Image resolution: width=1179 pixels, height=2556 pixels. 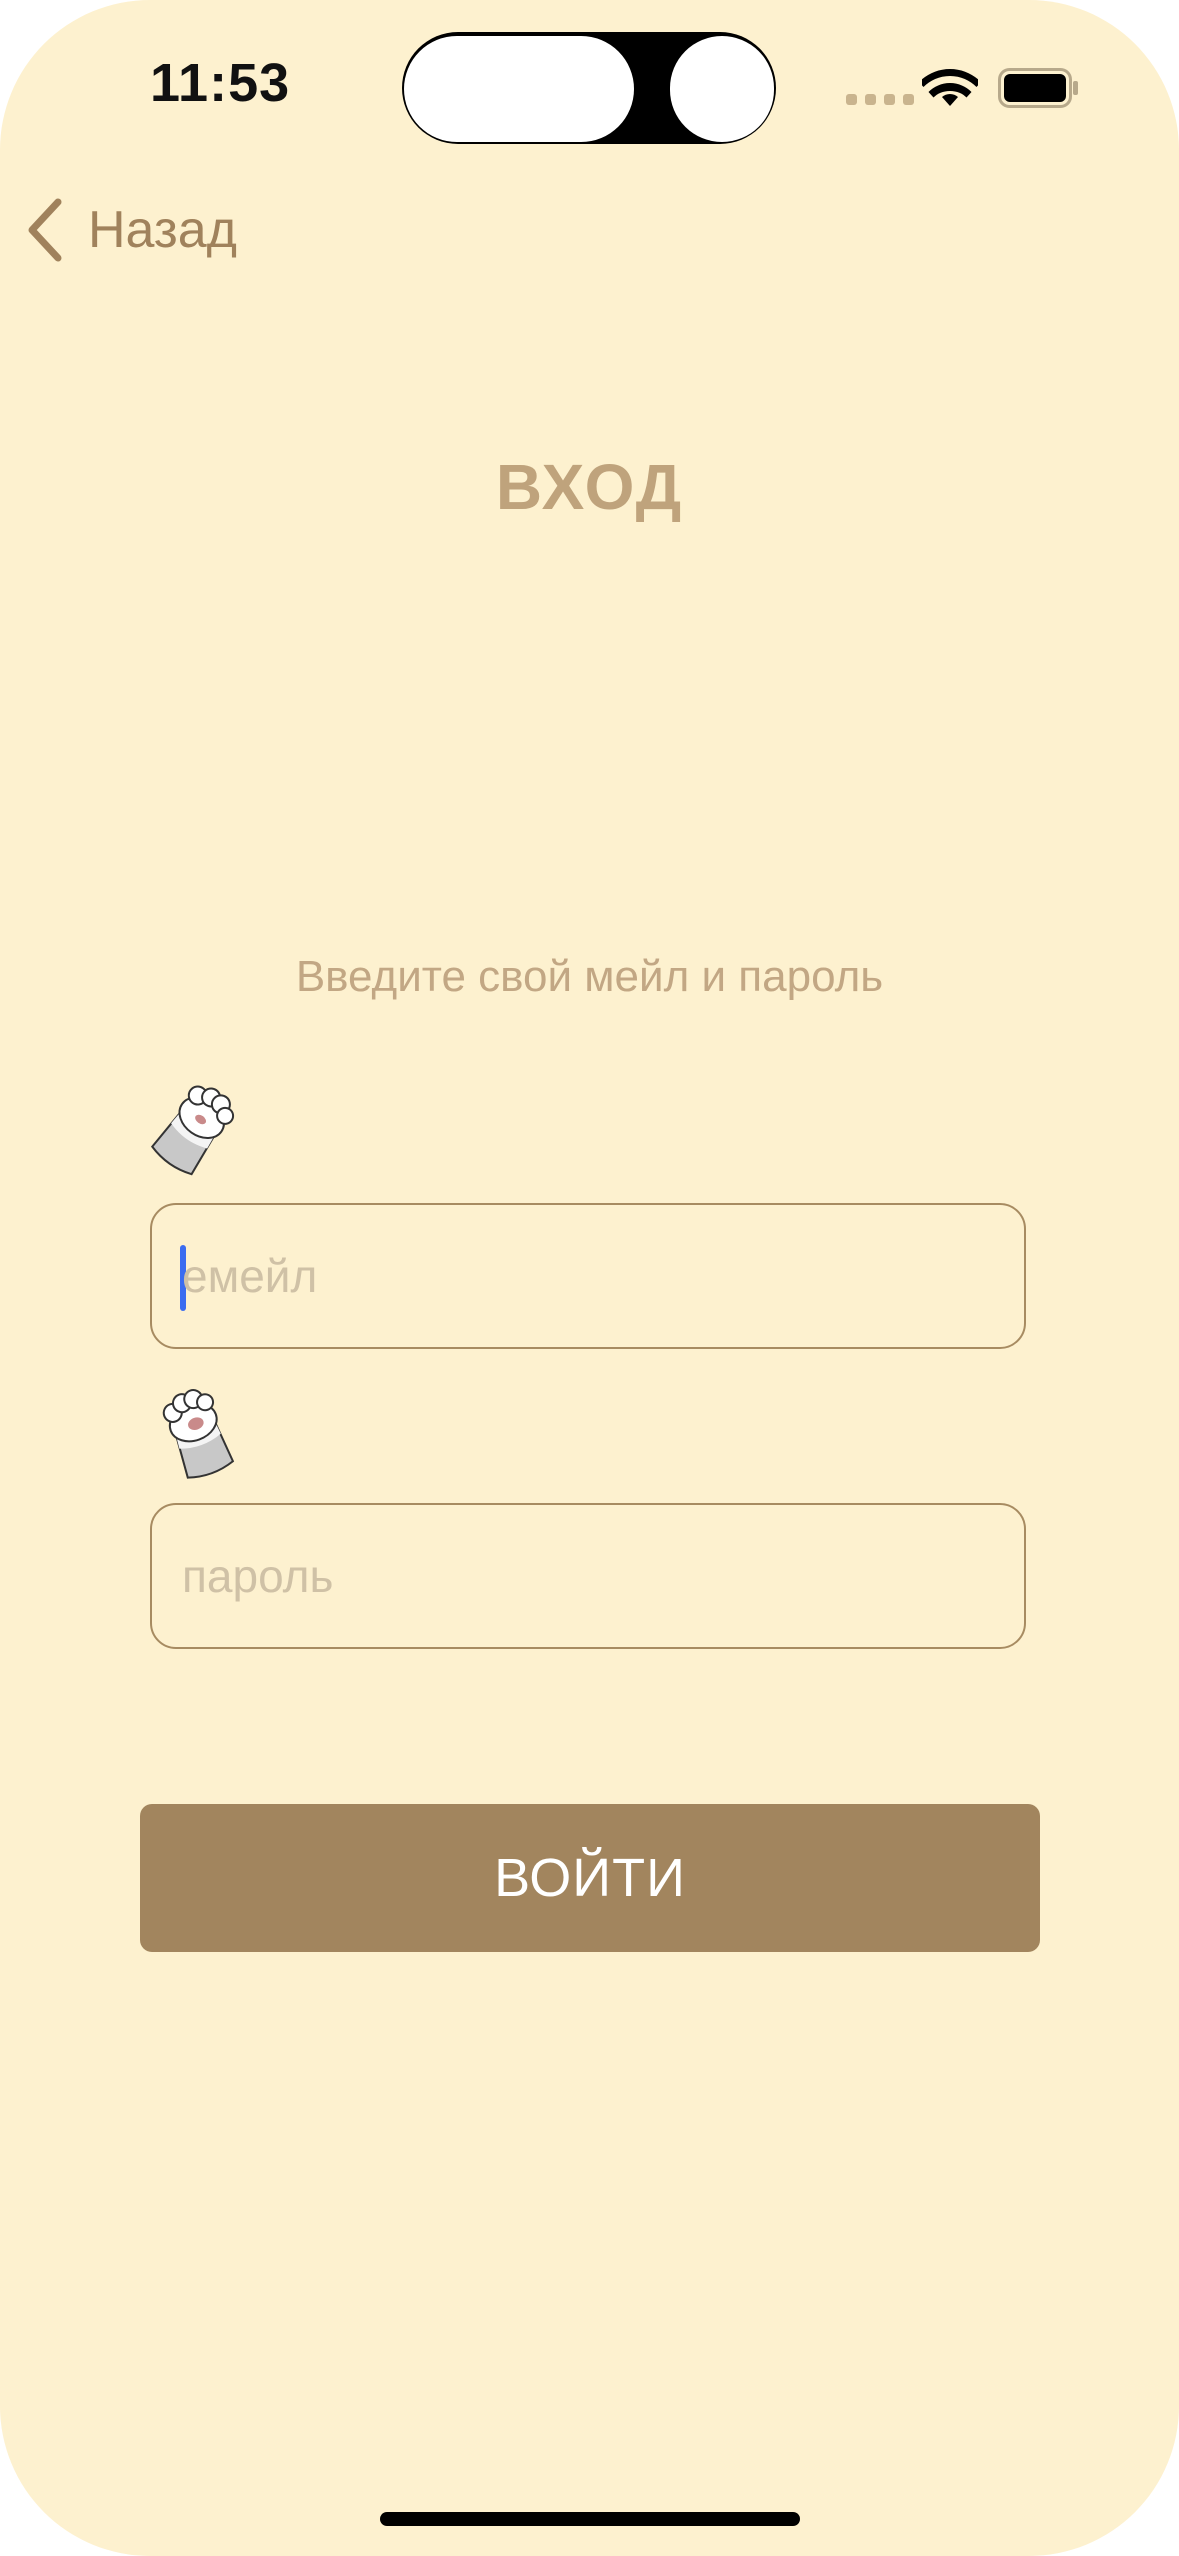 What do you see at coordinates (258, 1576) in the screenshot?
I see `password-placeholder: пароль` at bounding box center [258, 1576].